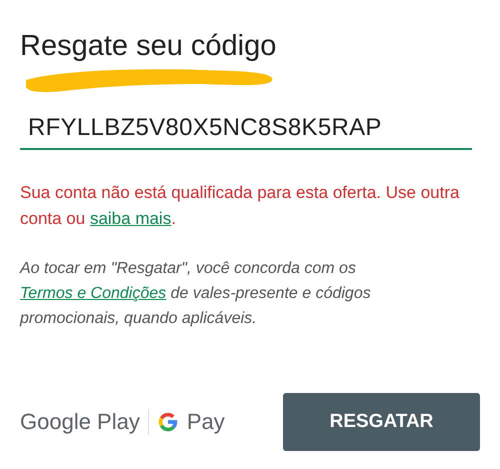  I want to click on learn-more-link: saiba mais, so click(131, 218).